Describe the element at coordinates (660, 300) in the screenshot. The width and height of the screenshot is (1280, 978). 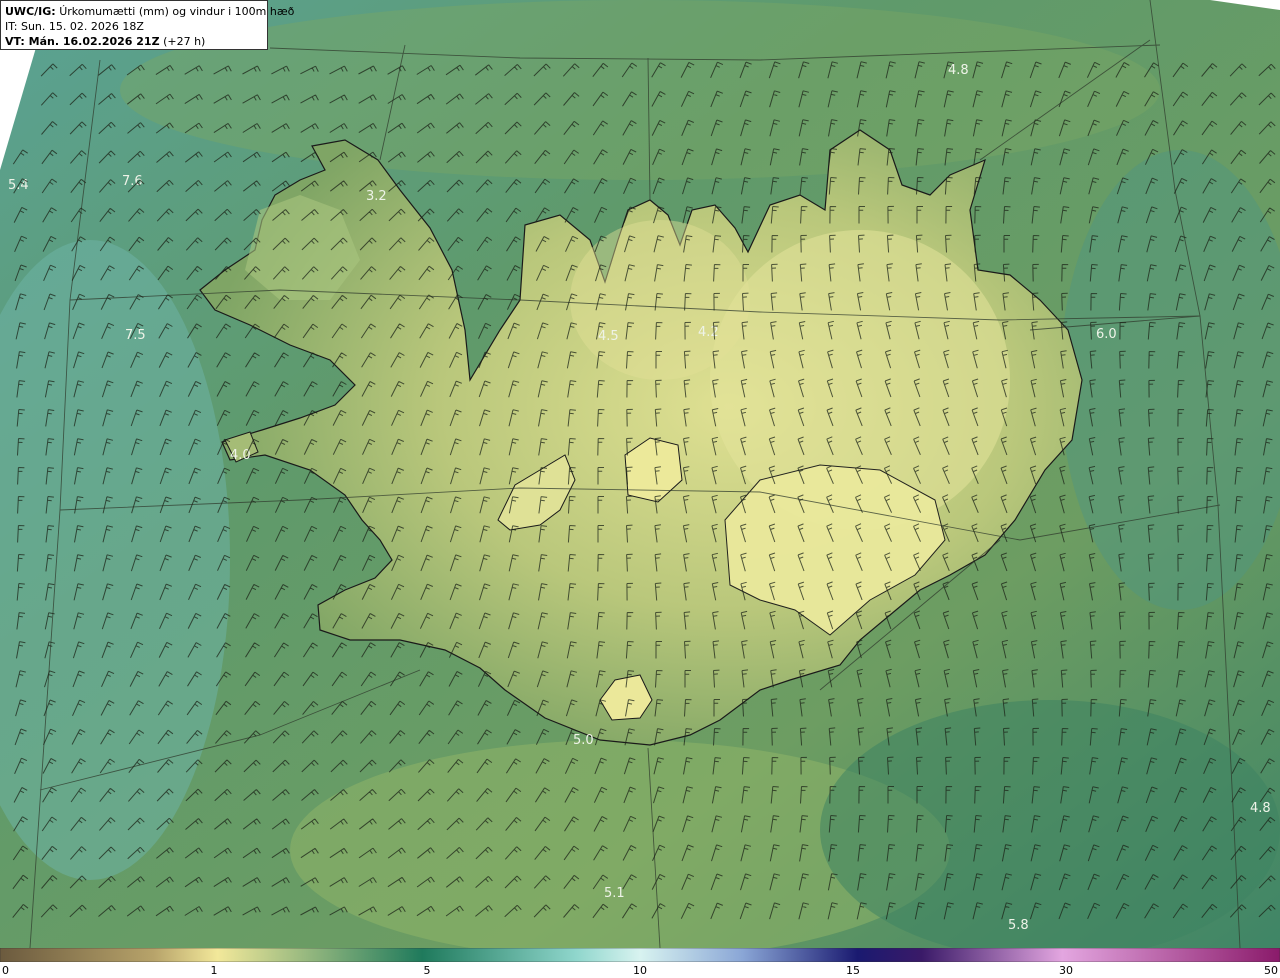
I see `highland-north` at that location.